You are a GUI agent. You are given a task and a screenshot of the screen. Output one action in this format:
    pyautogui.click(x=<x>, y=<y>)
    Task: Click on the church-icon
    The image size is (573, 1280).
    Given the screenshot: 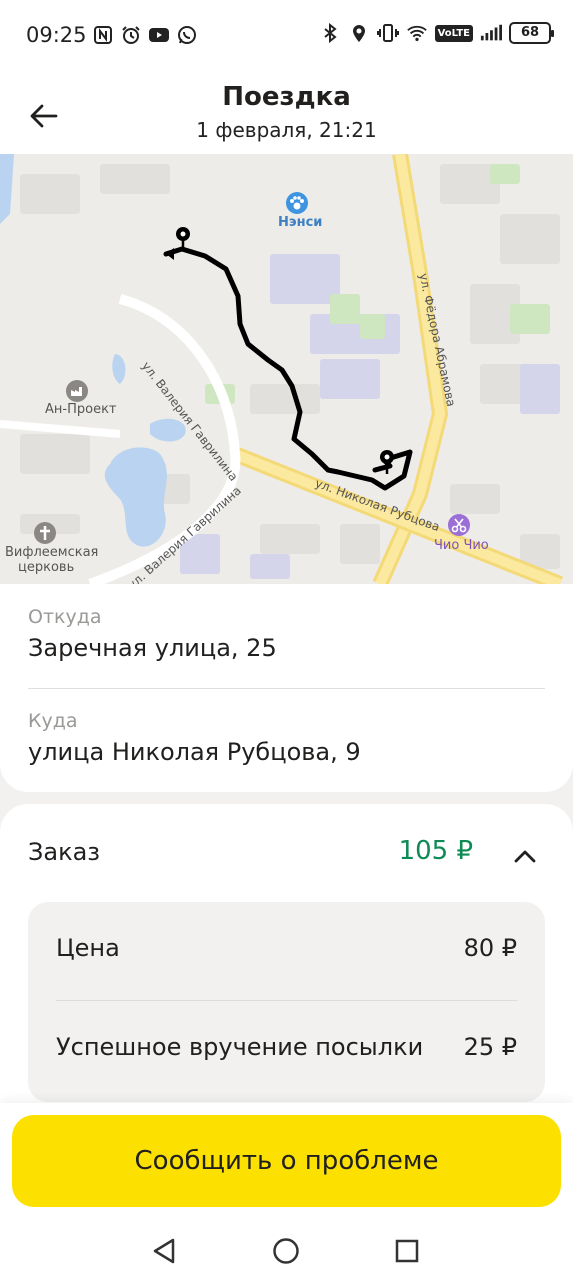 What is the action you would take?
    pyautogui.click(x=45, y=533)
    